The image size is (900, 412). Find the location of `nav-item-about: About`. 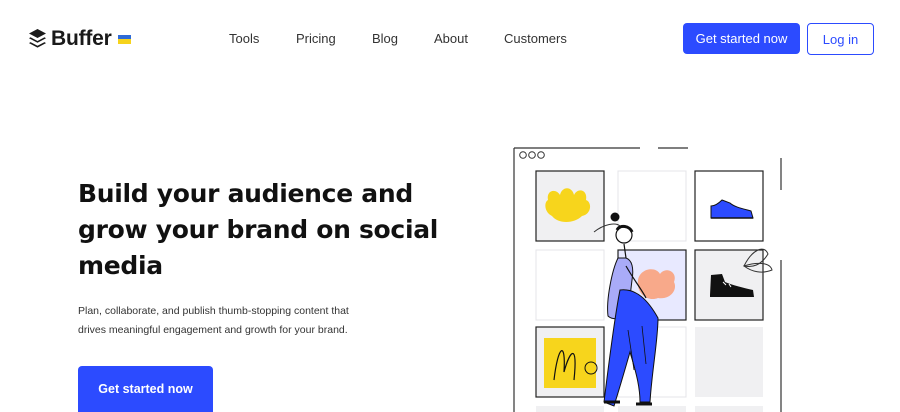

nav-item-about: About is located at coordinates (451, 38).